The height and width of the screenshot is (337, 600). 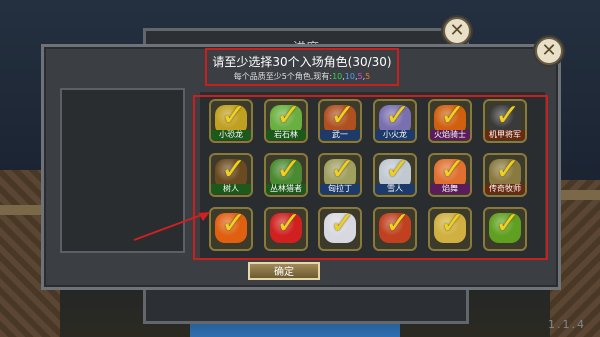 I want to click on dialog-subtitle: 每个品质至少5个角色,现有:10,10,5,5, so click(x=302, y=76).